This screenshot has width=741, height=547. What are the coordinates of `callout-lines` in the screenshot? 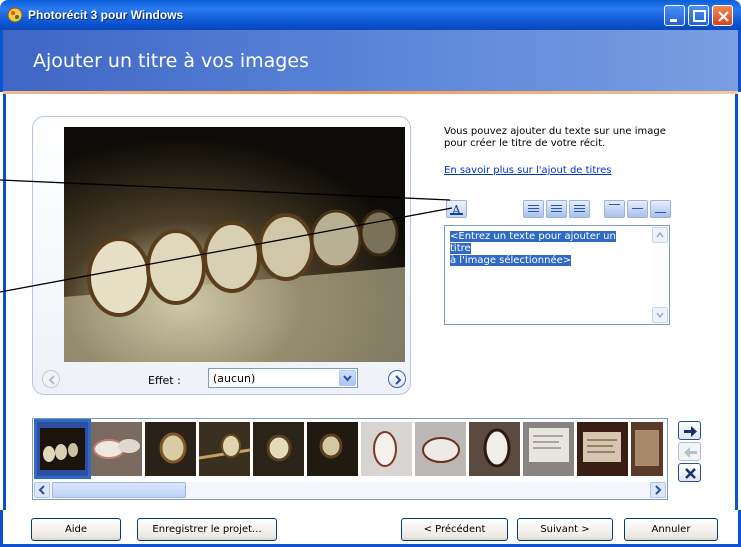 It's located at (226, 236).